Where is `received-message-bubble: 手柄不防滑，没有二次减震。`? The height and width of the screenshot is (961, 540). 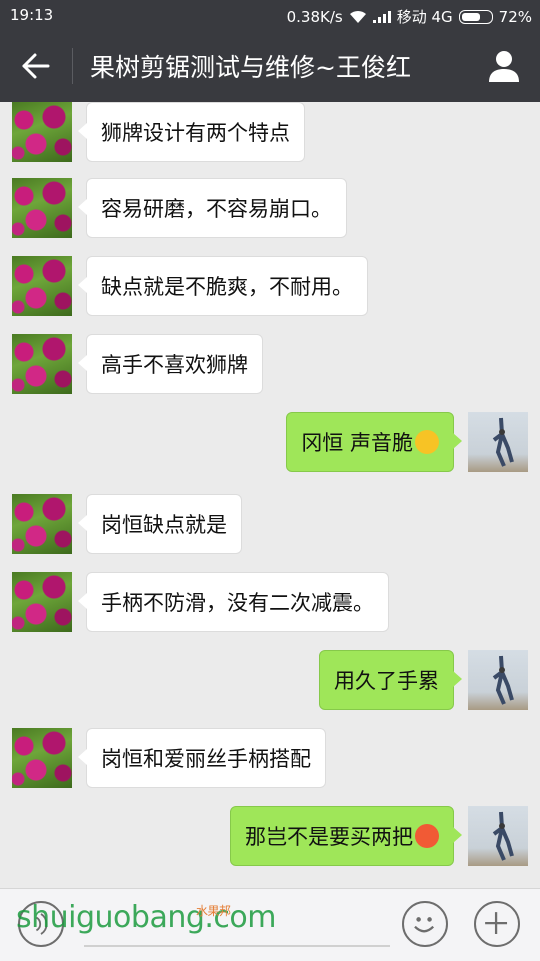 received-message-bubble: 手柄不防滑，没有二次减震。 is located at coordinates (233, 602).